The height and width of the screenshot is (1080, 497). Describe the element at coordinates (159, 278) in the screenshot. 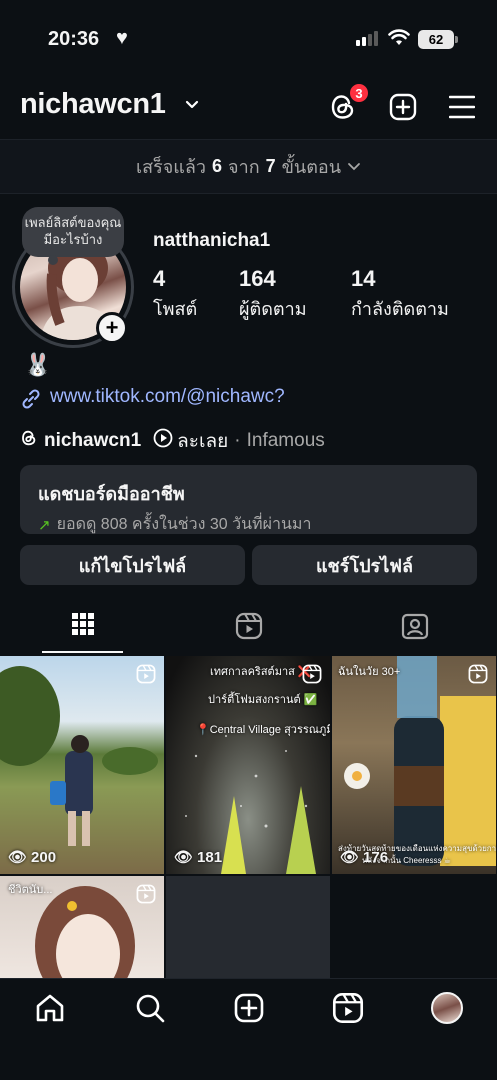

I see `stat-value: 4` at that location.